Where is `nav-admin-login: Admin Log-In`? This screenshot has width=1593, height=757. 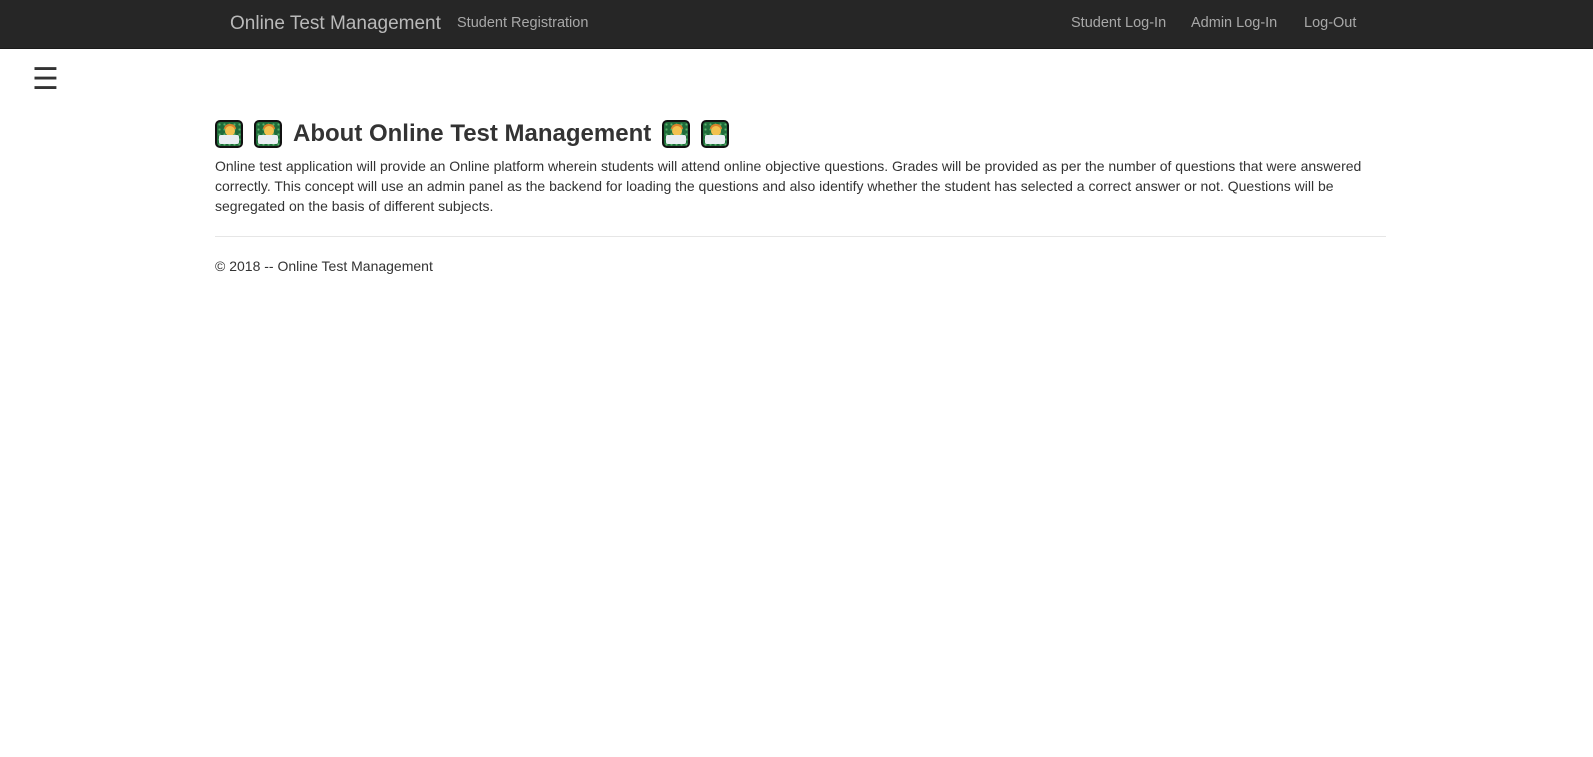
nav-admin-login: Admin Log-In is located at coordinates (1234, 23).